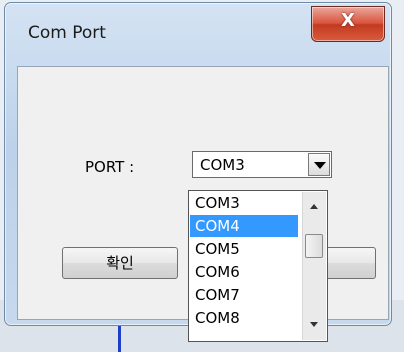  Describe the element at coordinates (314, 266) in the screenshot. I see `dropdown-scrollbar` at that location.